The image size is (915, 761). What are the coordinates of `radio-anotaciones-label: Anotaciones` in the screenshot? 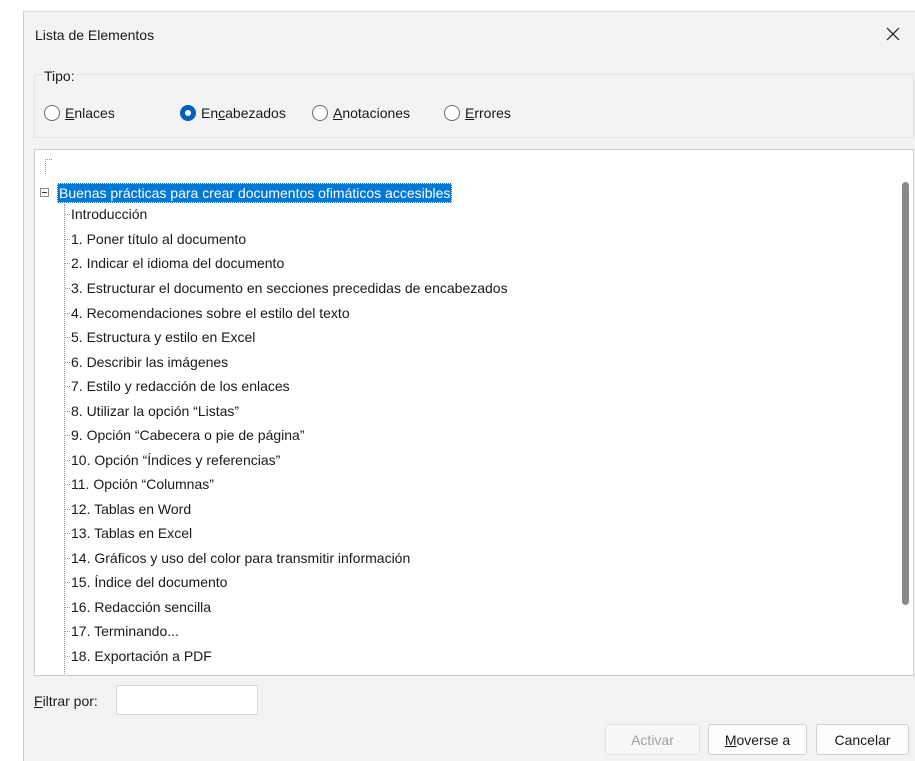 It's located at (372, 113).